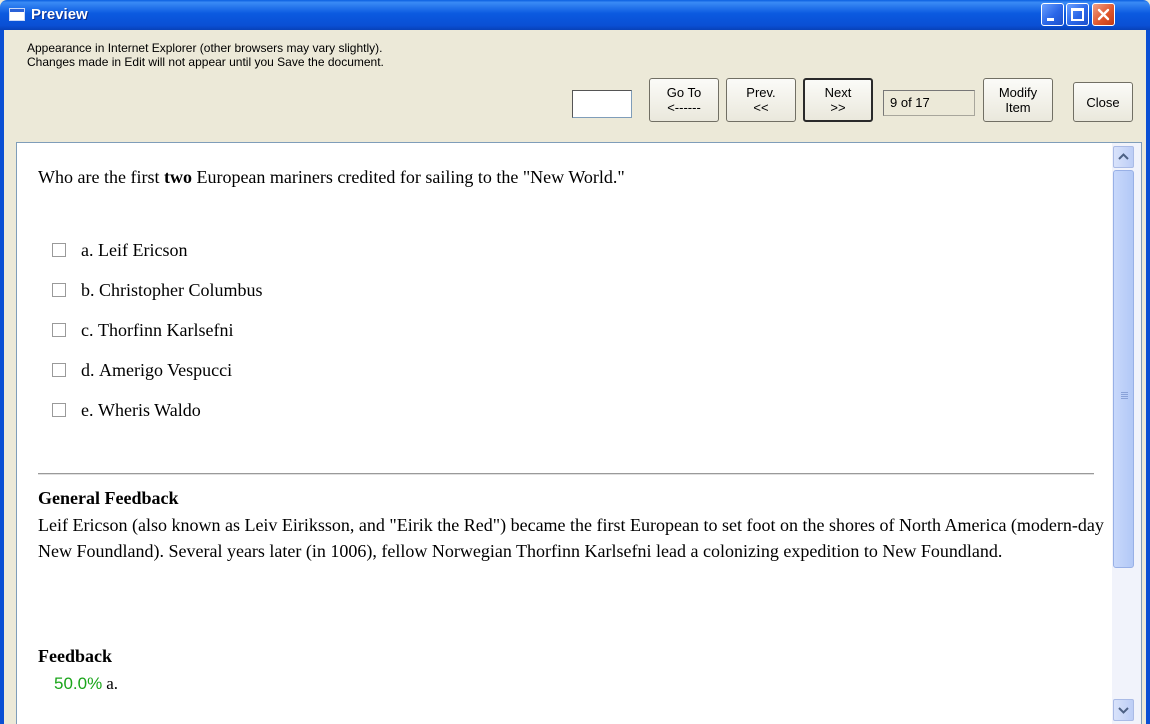 The image size is (1150, 724). Describe the element at coordinates (75, 656) in the screenshot. I see `feedback-title: Feedback` at that location.